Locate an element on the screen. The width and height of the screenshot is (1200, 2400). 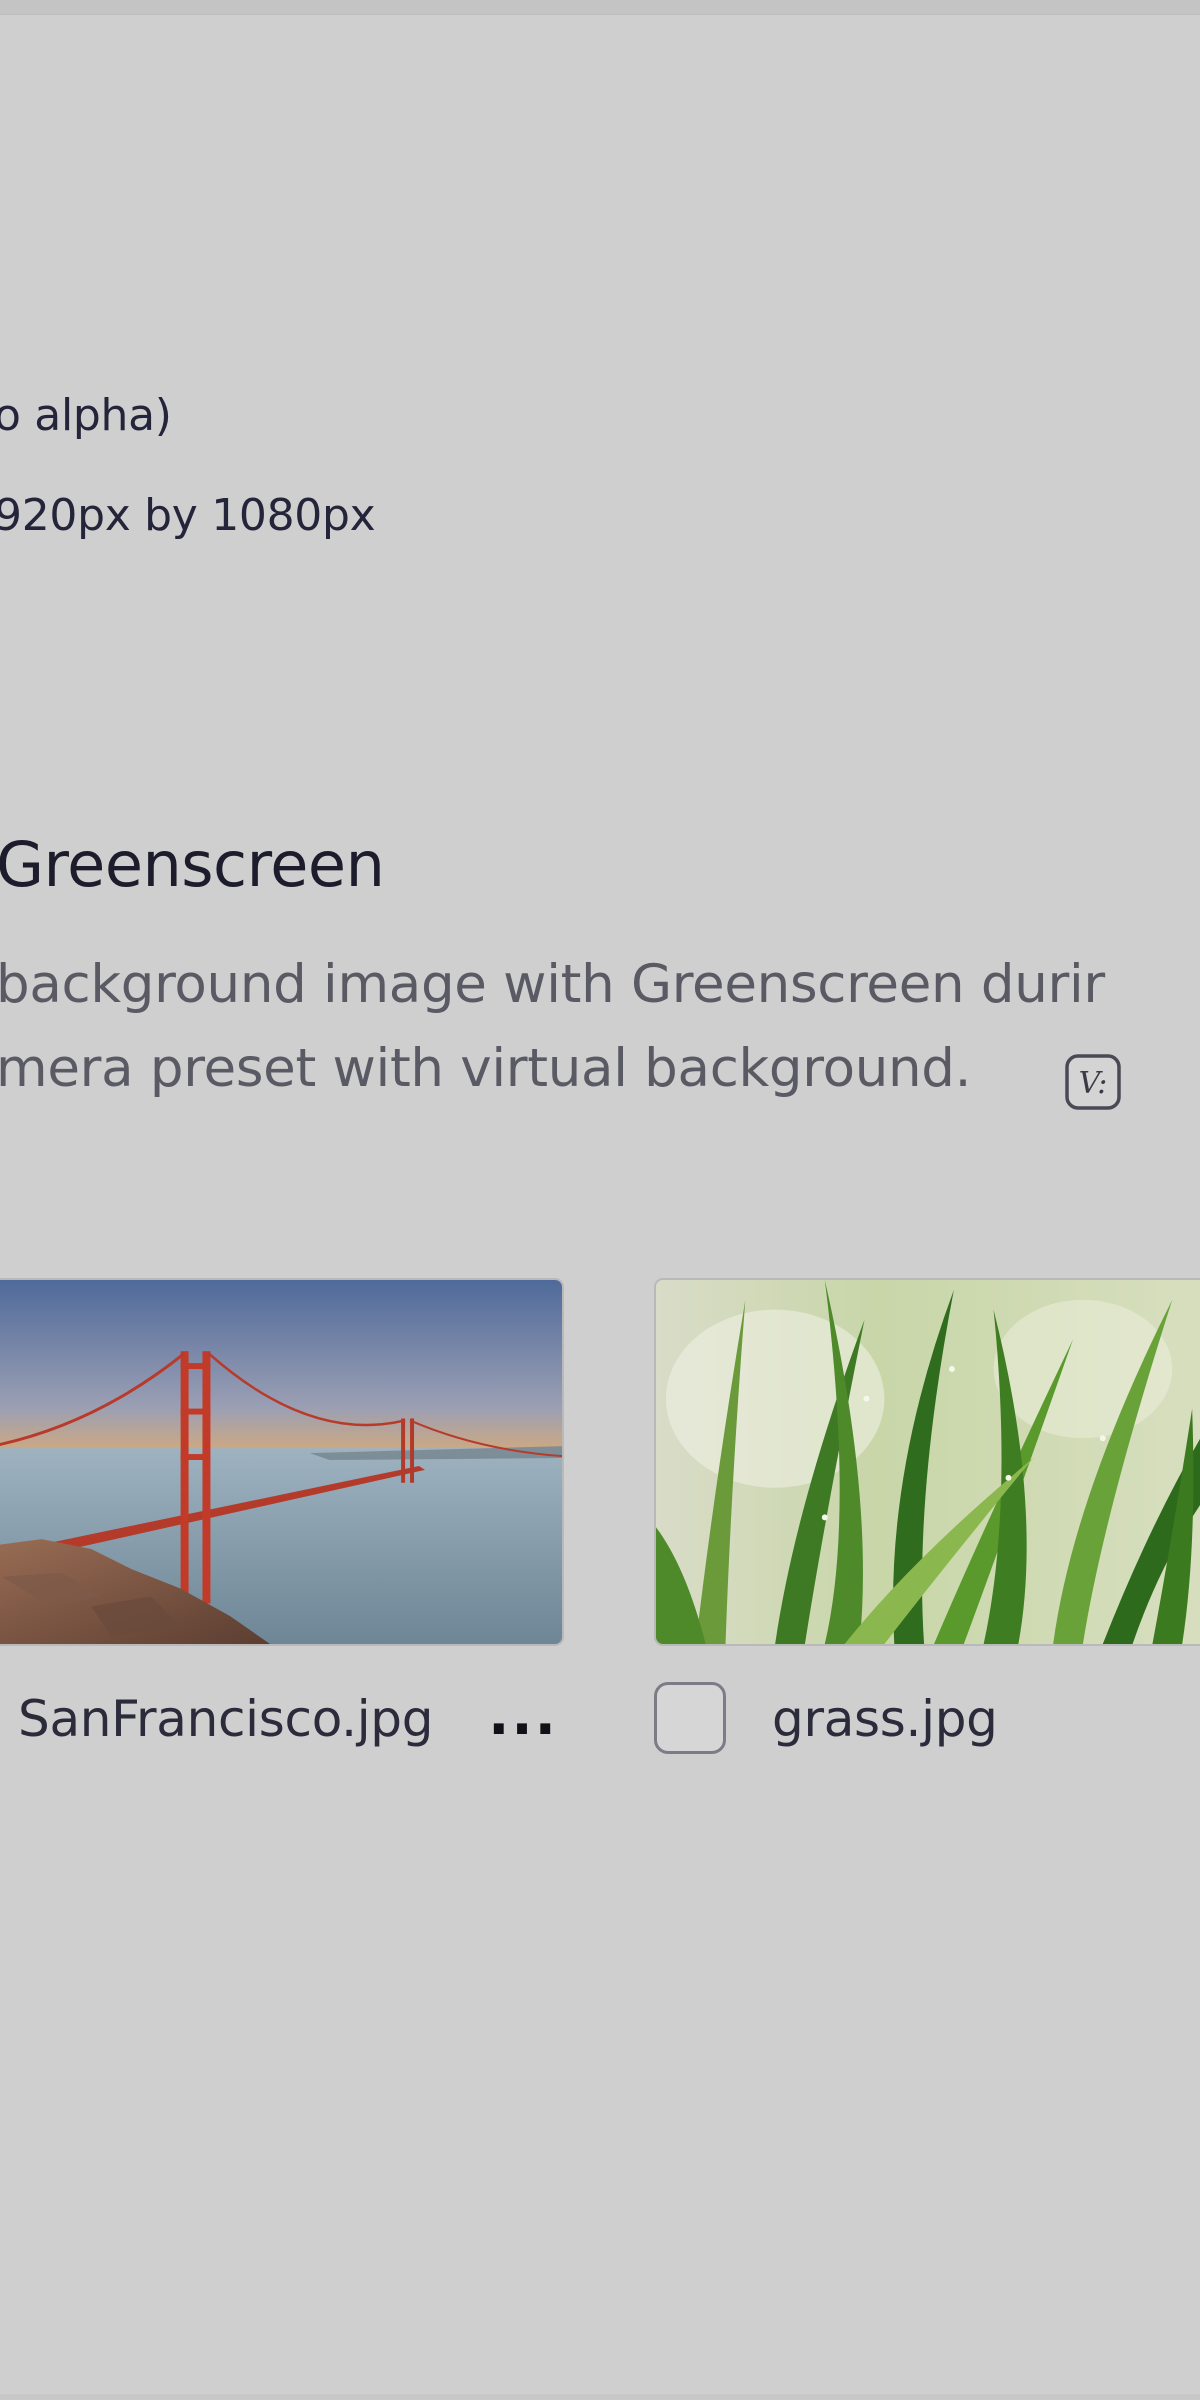
requirement-size-text: 920px by 1080px is located at coordinates (188, 515).